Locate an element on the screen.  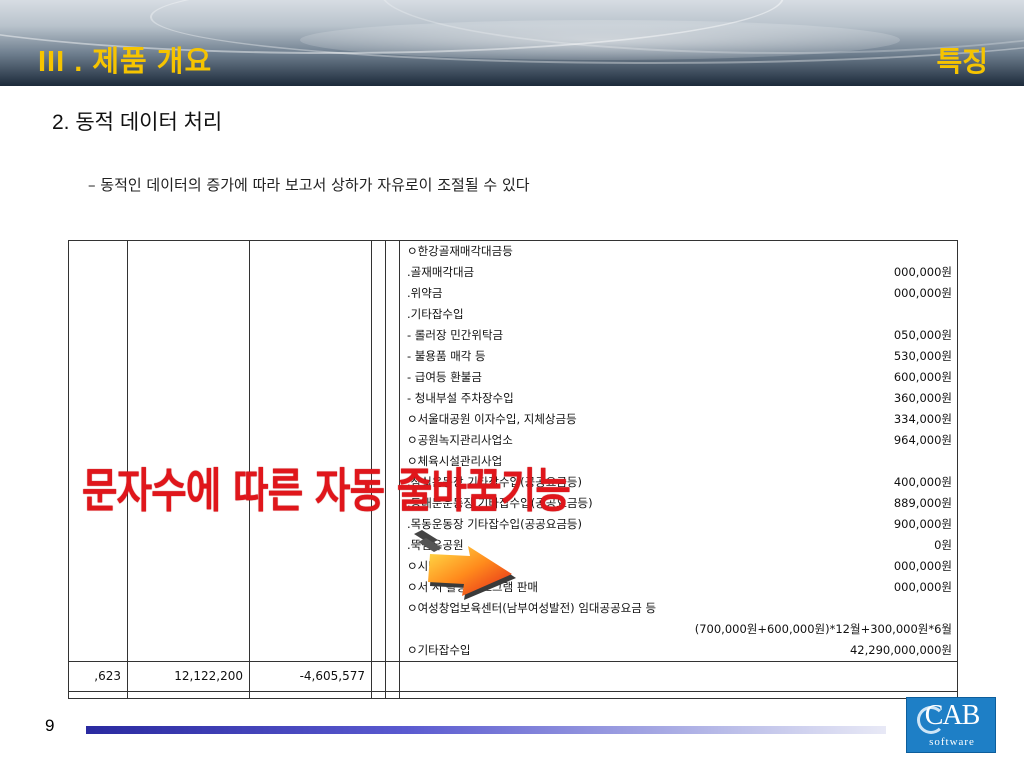
logo-text: CAB is located at coordinates (952, 715).